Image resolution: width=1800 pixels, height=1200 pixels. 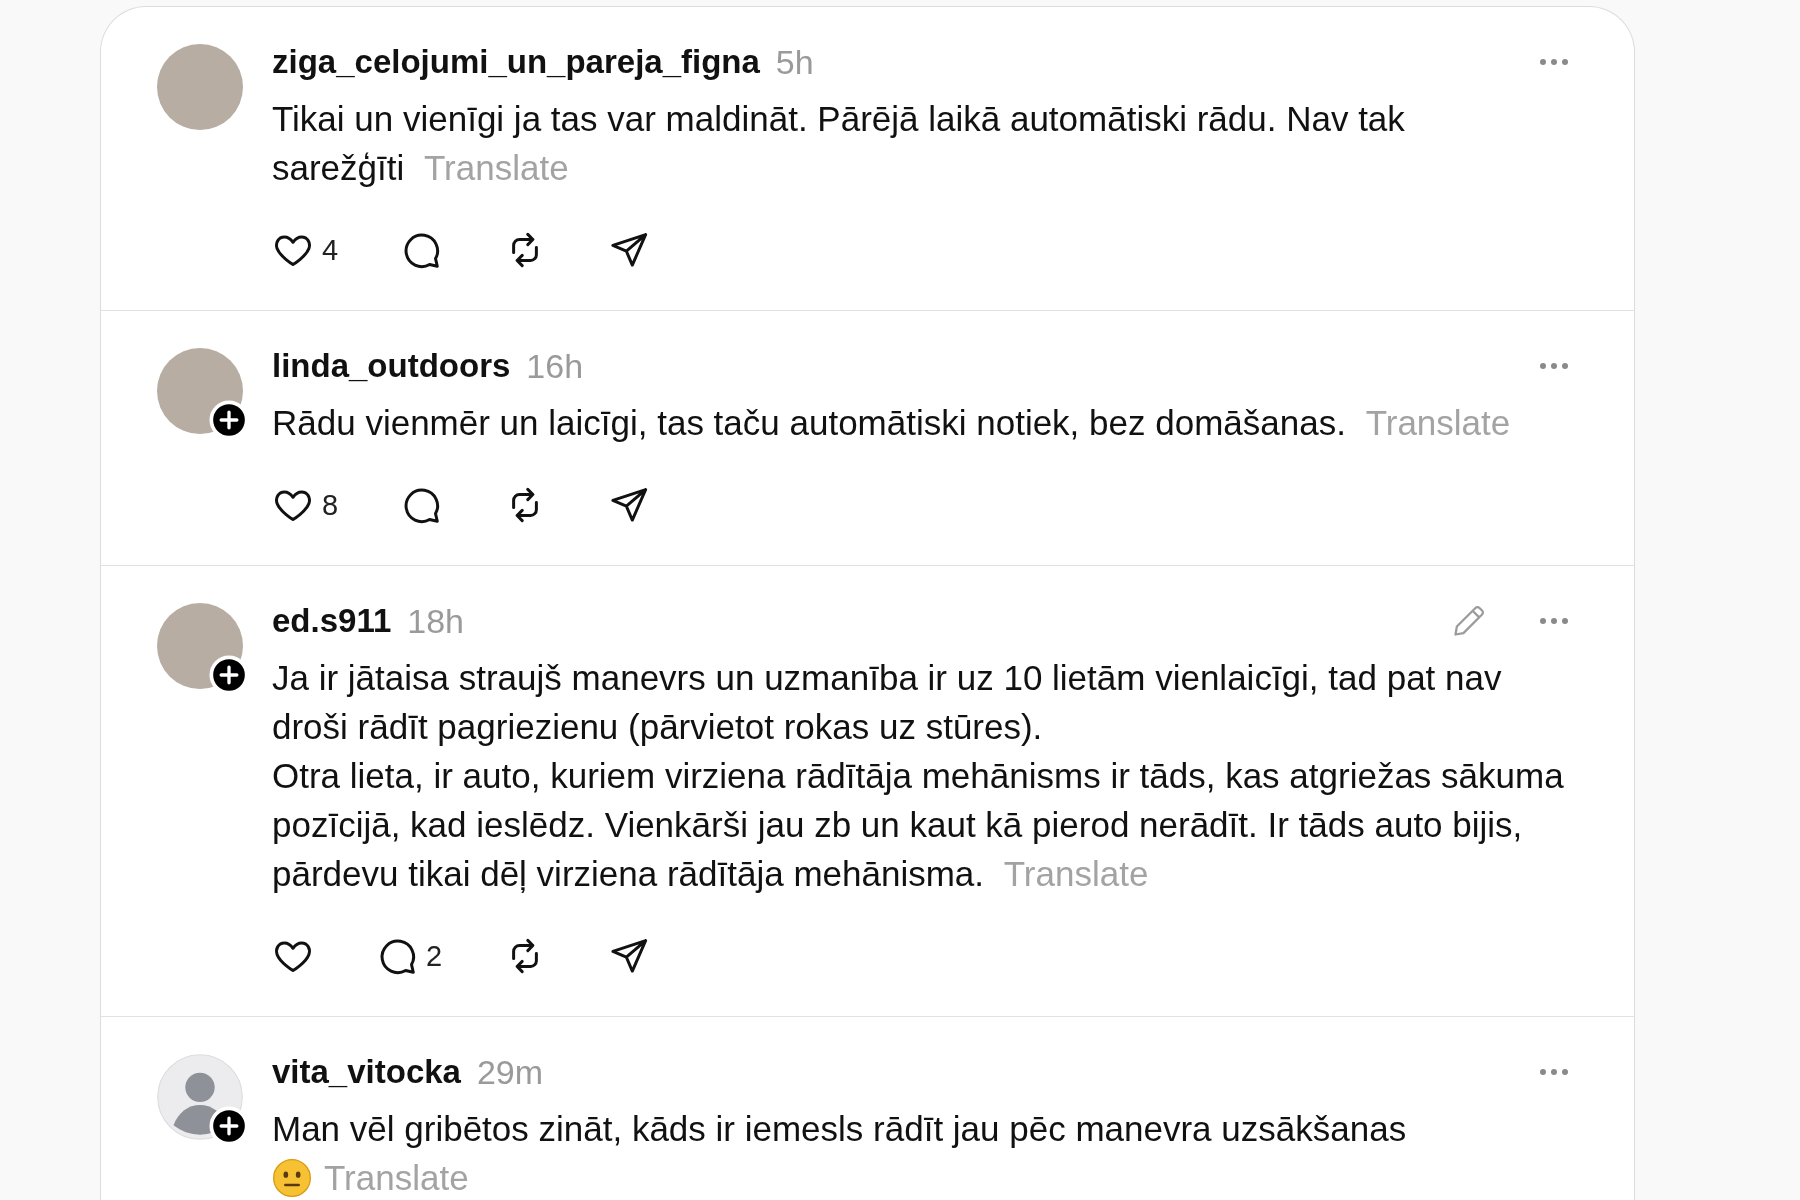 What do you see at coordinates (332, 621) in the screenshot?
I see `username: ed.s911` at bounding box center [332, 621].